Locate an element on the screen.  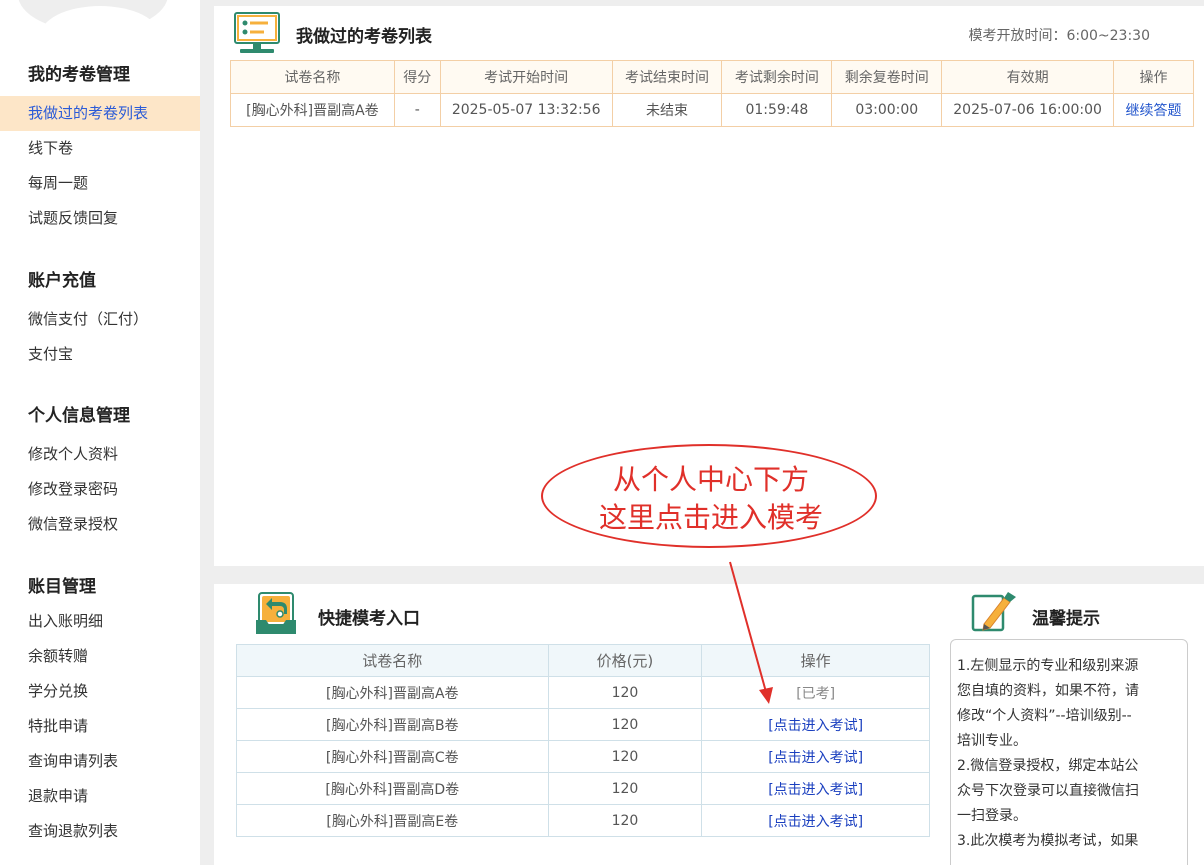
annotation-arrowhead is located at coordinates (766, 695).